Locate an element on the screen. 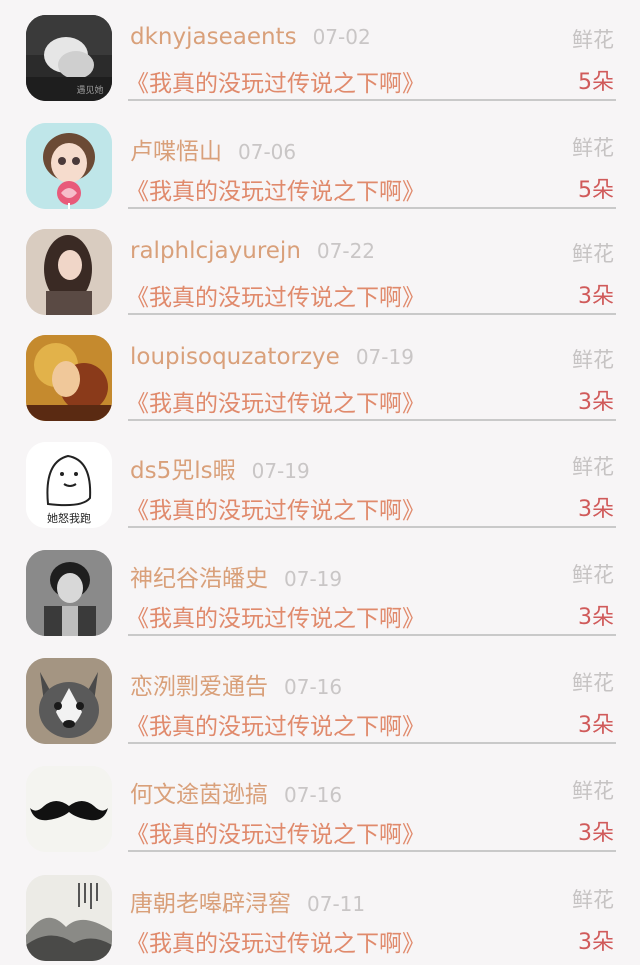  username: ds5兕ls暇 is located at coordinates (183, 471).